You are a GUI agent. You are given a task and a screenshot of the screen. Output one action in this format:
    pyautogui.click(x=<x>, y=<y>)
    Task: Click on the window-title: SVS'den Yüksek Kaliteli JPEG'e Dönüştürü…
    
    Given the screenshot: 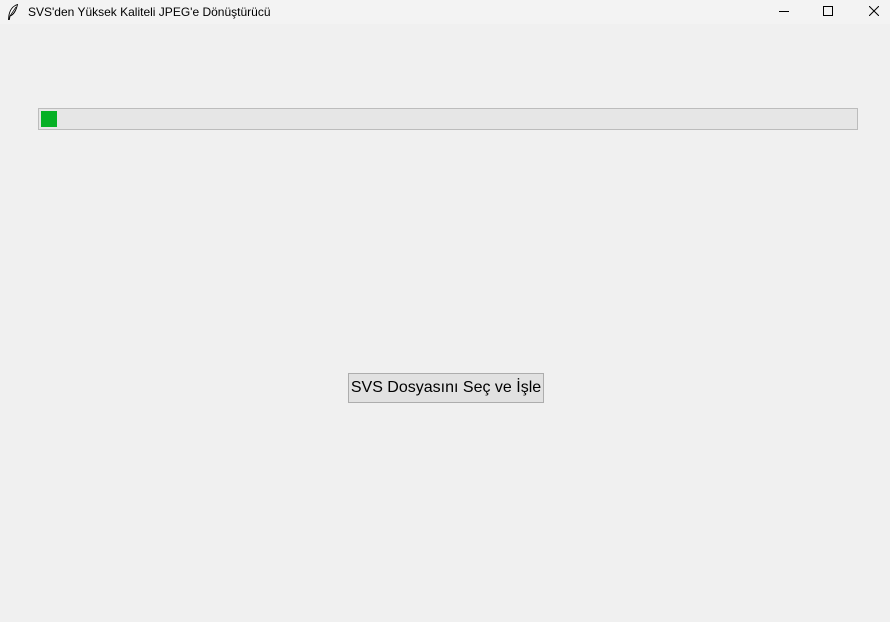 What is the action you would take?
    pyautogui.click(x=149, y=12)
    